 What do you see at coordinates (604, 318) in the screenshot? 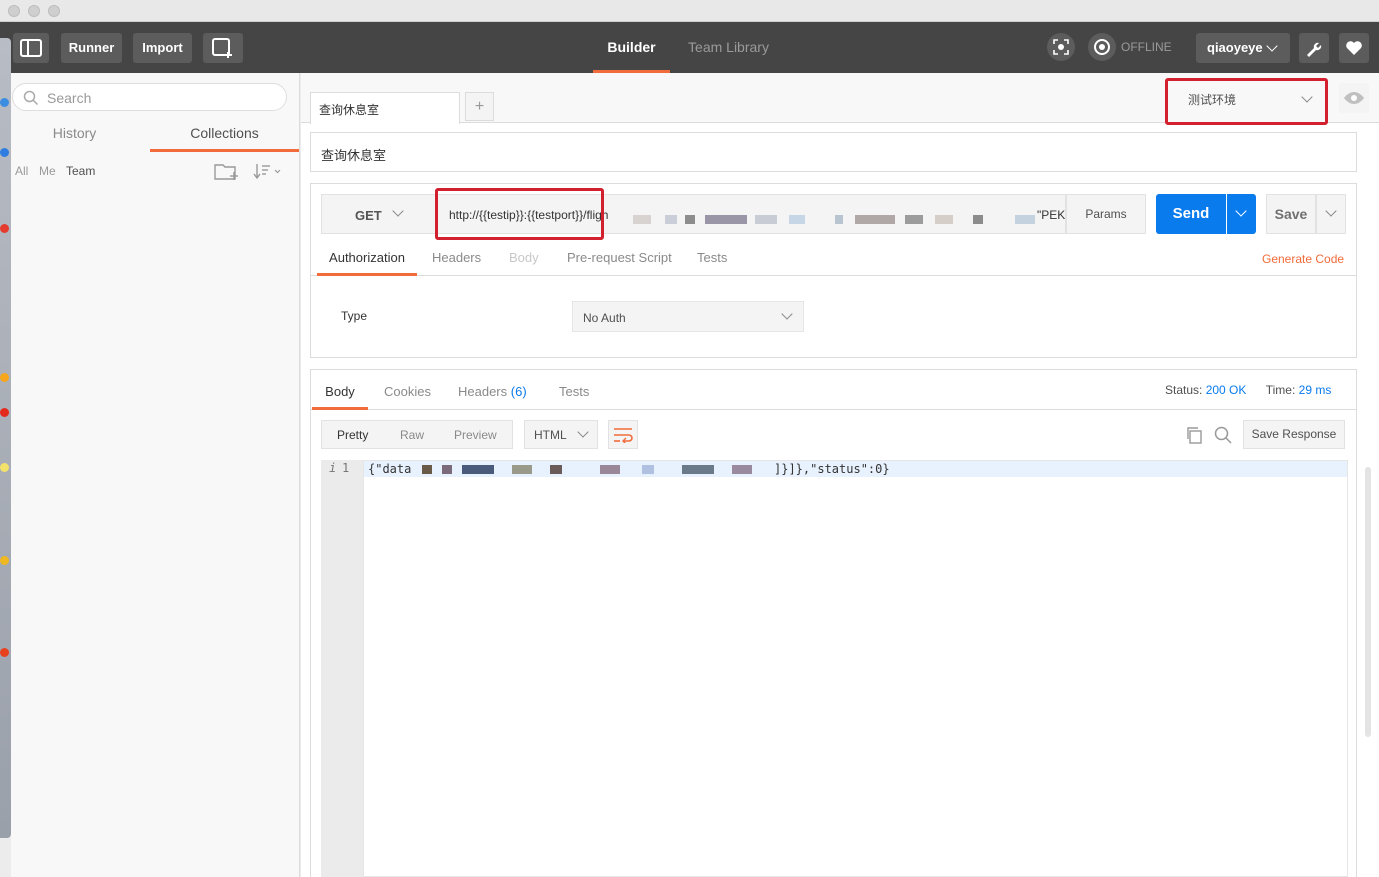
I see `auth-type-value: No Auth` at bounding box center [604, 318].